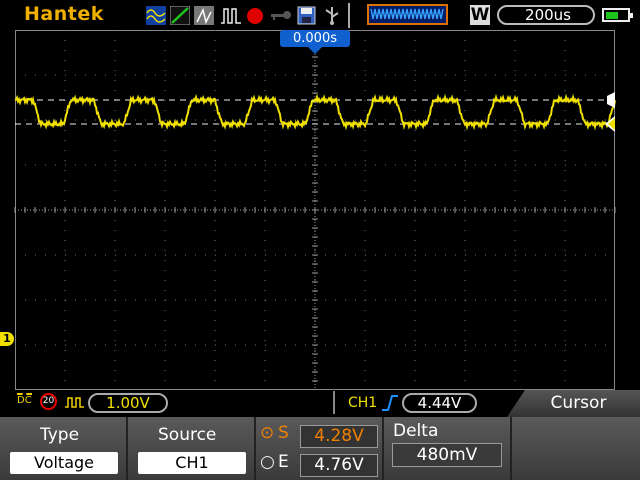 This screenshot has height=480, width=640. Describe the element at coordinates (320, 15) in the screenshot. I see `top-bar: Hantek W 200us` at that location.